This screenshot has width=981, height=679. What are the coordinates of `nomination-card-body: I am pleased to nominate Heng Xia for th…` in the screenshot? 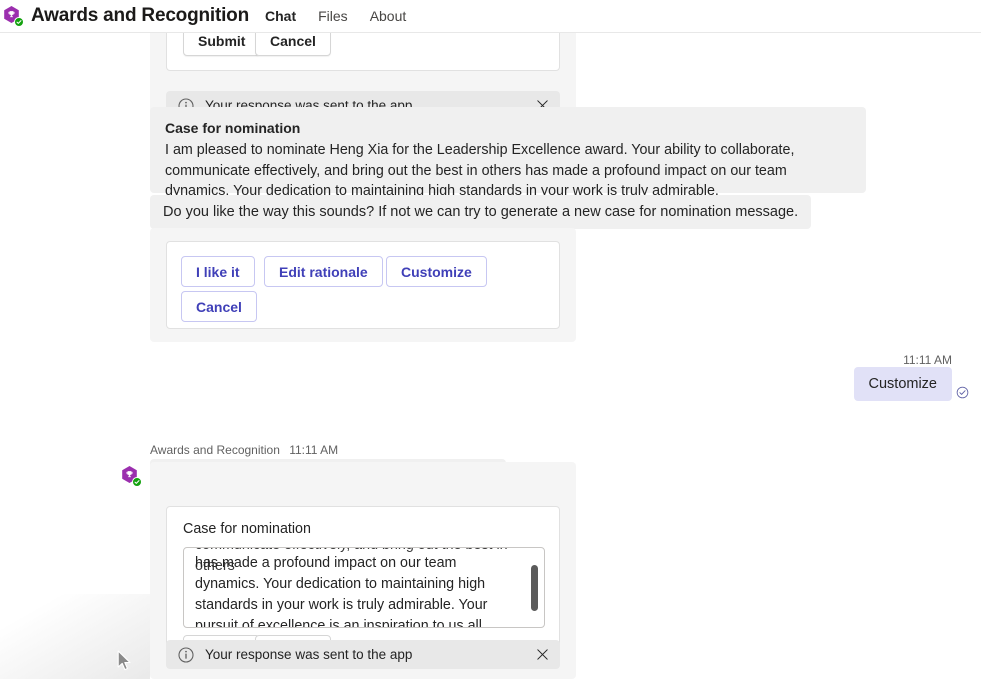 It's located at (480, 170).